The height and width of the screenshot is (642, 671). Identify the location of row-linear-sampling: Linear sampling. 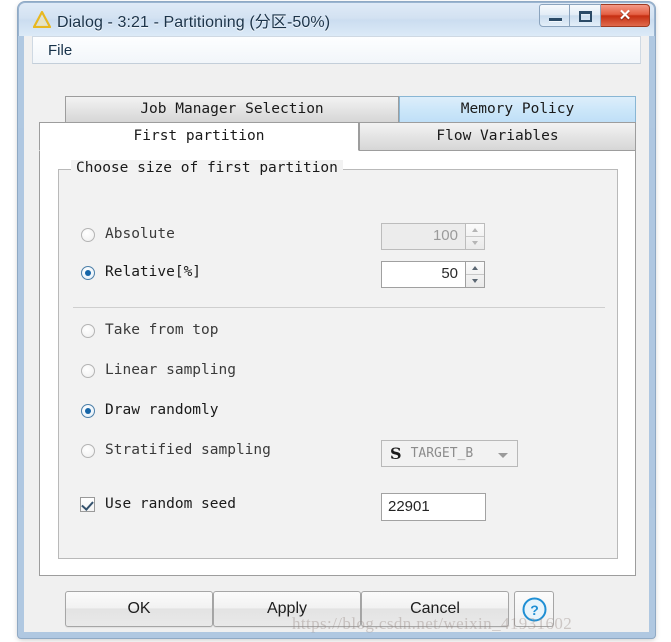
(338, 373).